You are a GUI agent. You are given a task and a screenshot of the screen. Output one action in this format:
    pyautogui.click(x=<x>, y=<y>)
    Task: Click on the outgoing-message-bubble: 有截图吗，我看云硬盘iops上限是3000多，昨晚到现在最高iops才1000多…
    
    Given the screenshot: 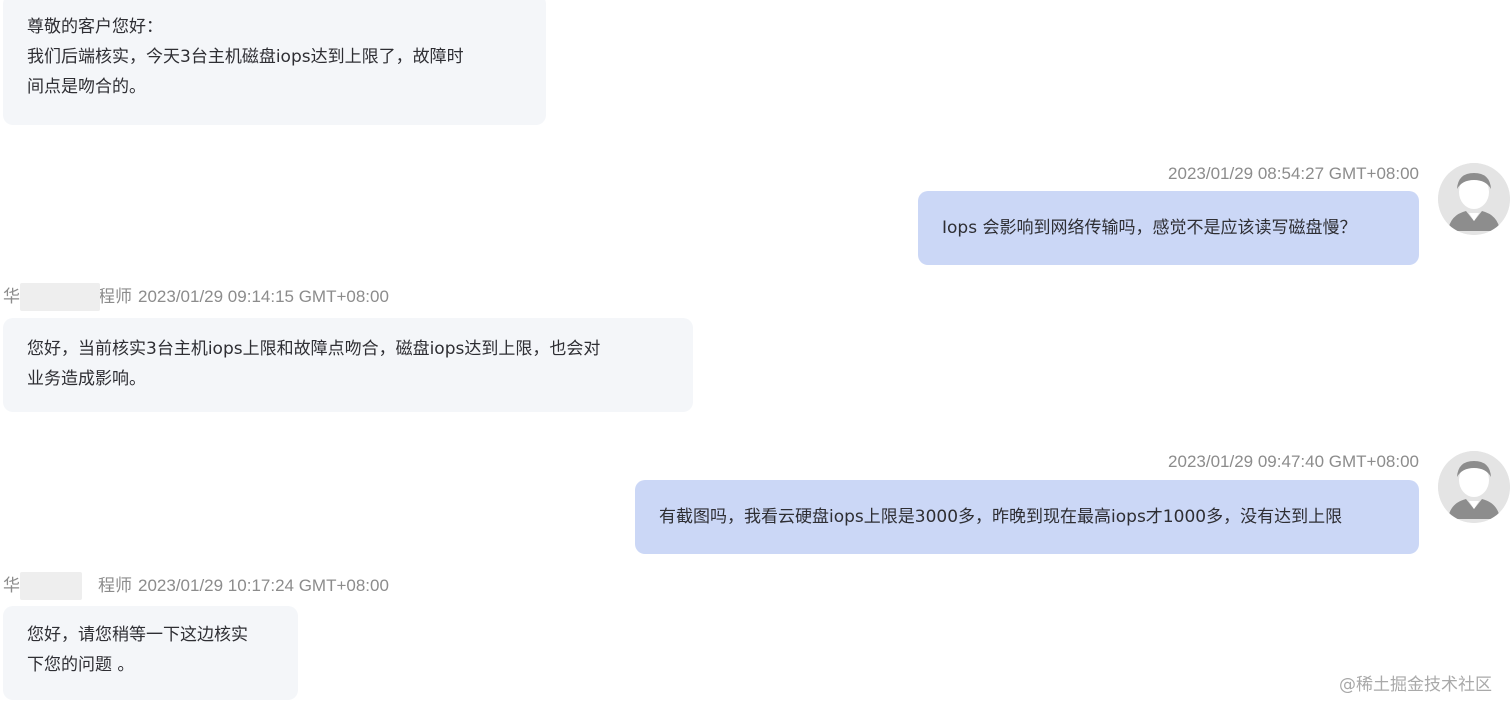 What is the action you would take?
    pyautogui.click(x=1027, y=517)
    